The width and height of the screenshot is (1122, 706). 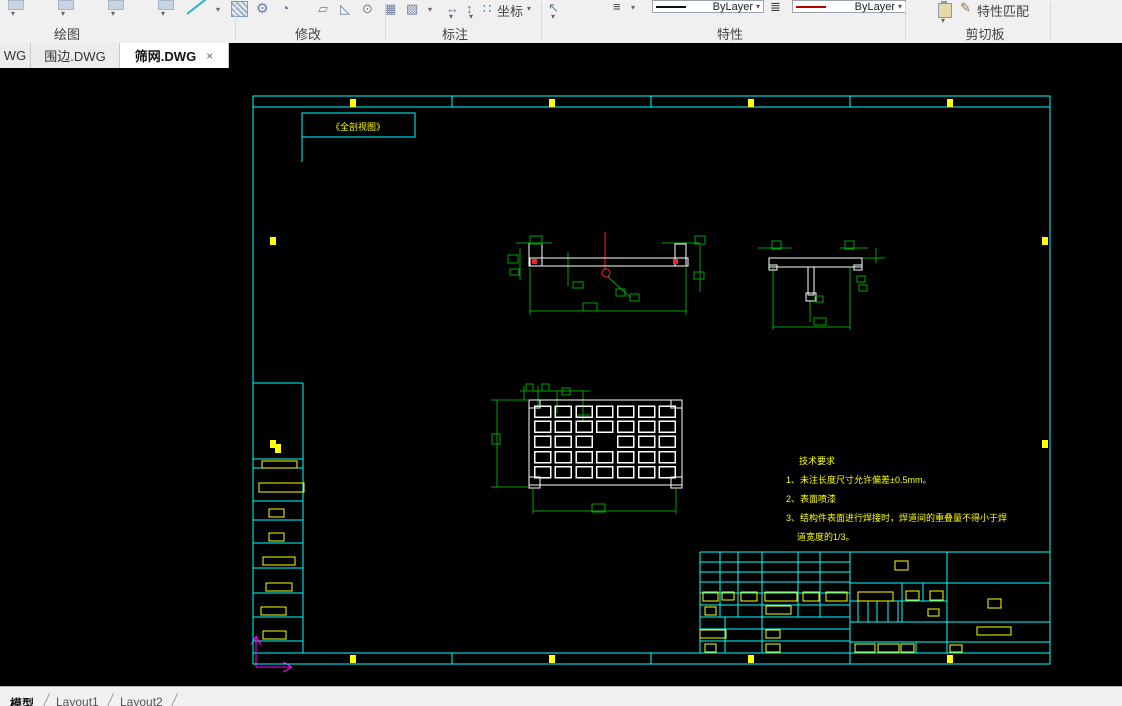 I want to click on cad-text: 1、未注长度尺寸允许偏差±0.5mm。, so click(x=858, y=479).